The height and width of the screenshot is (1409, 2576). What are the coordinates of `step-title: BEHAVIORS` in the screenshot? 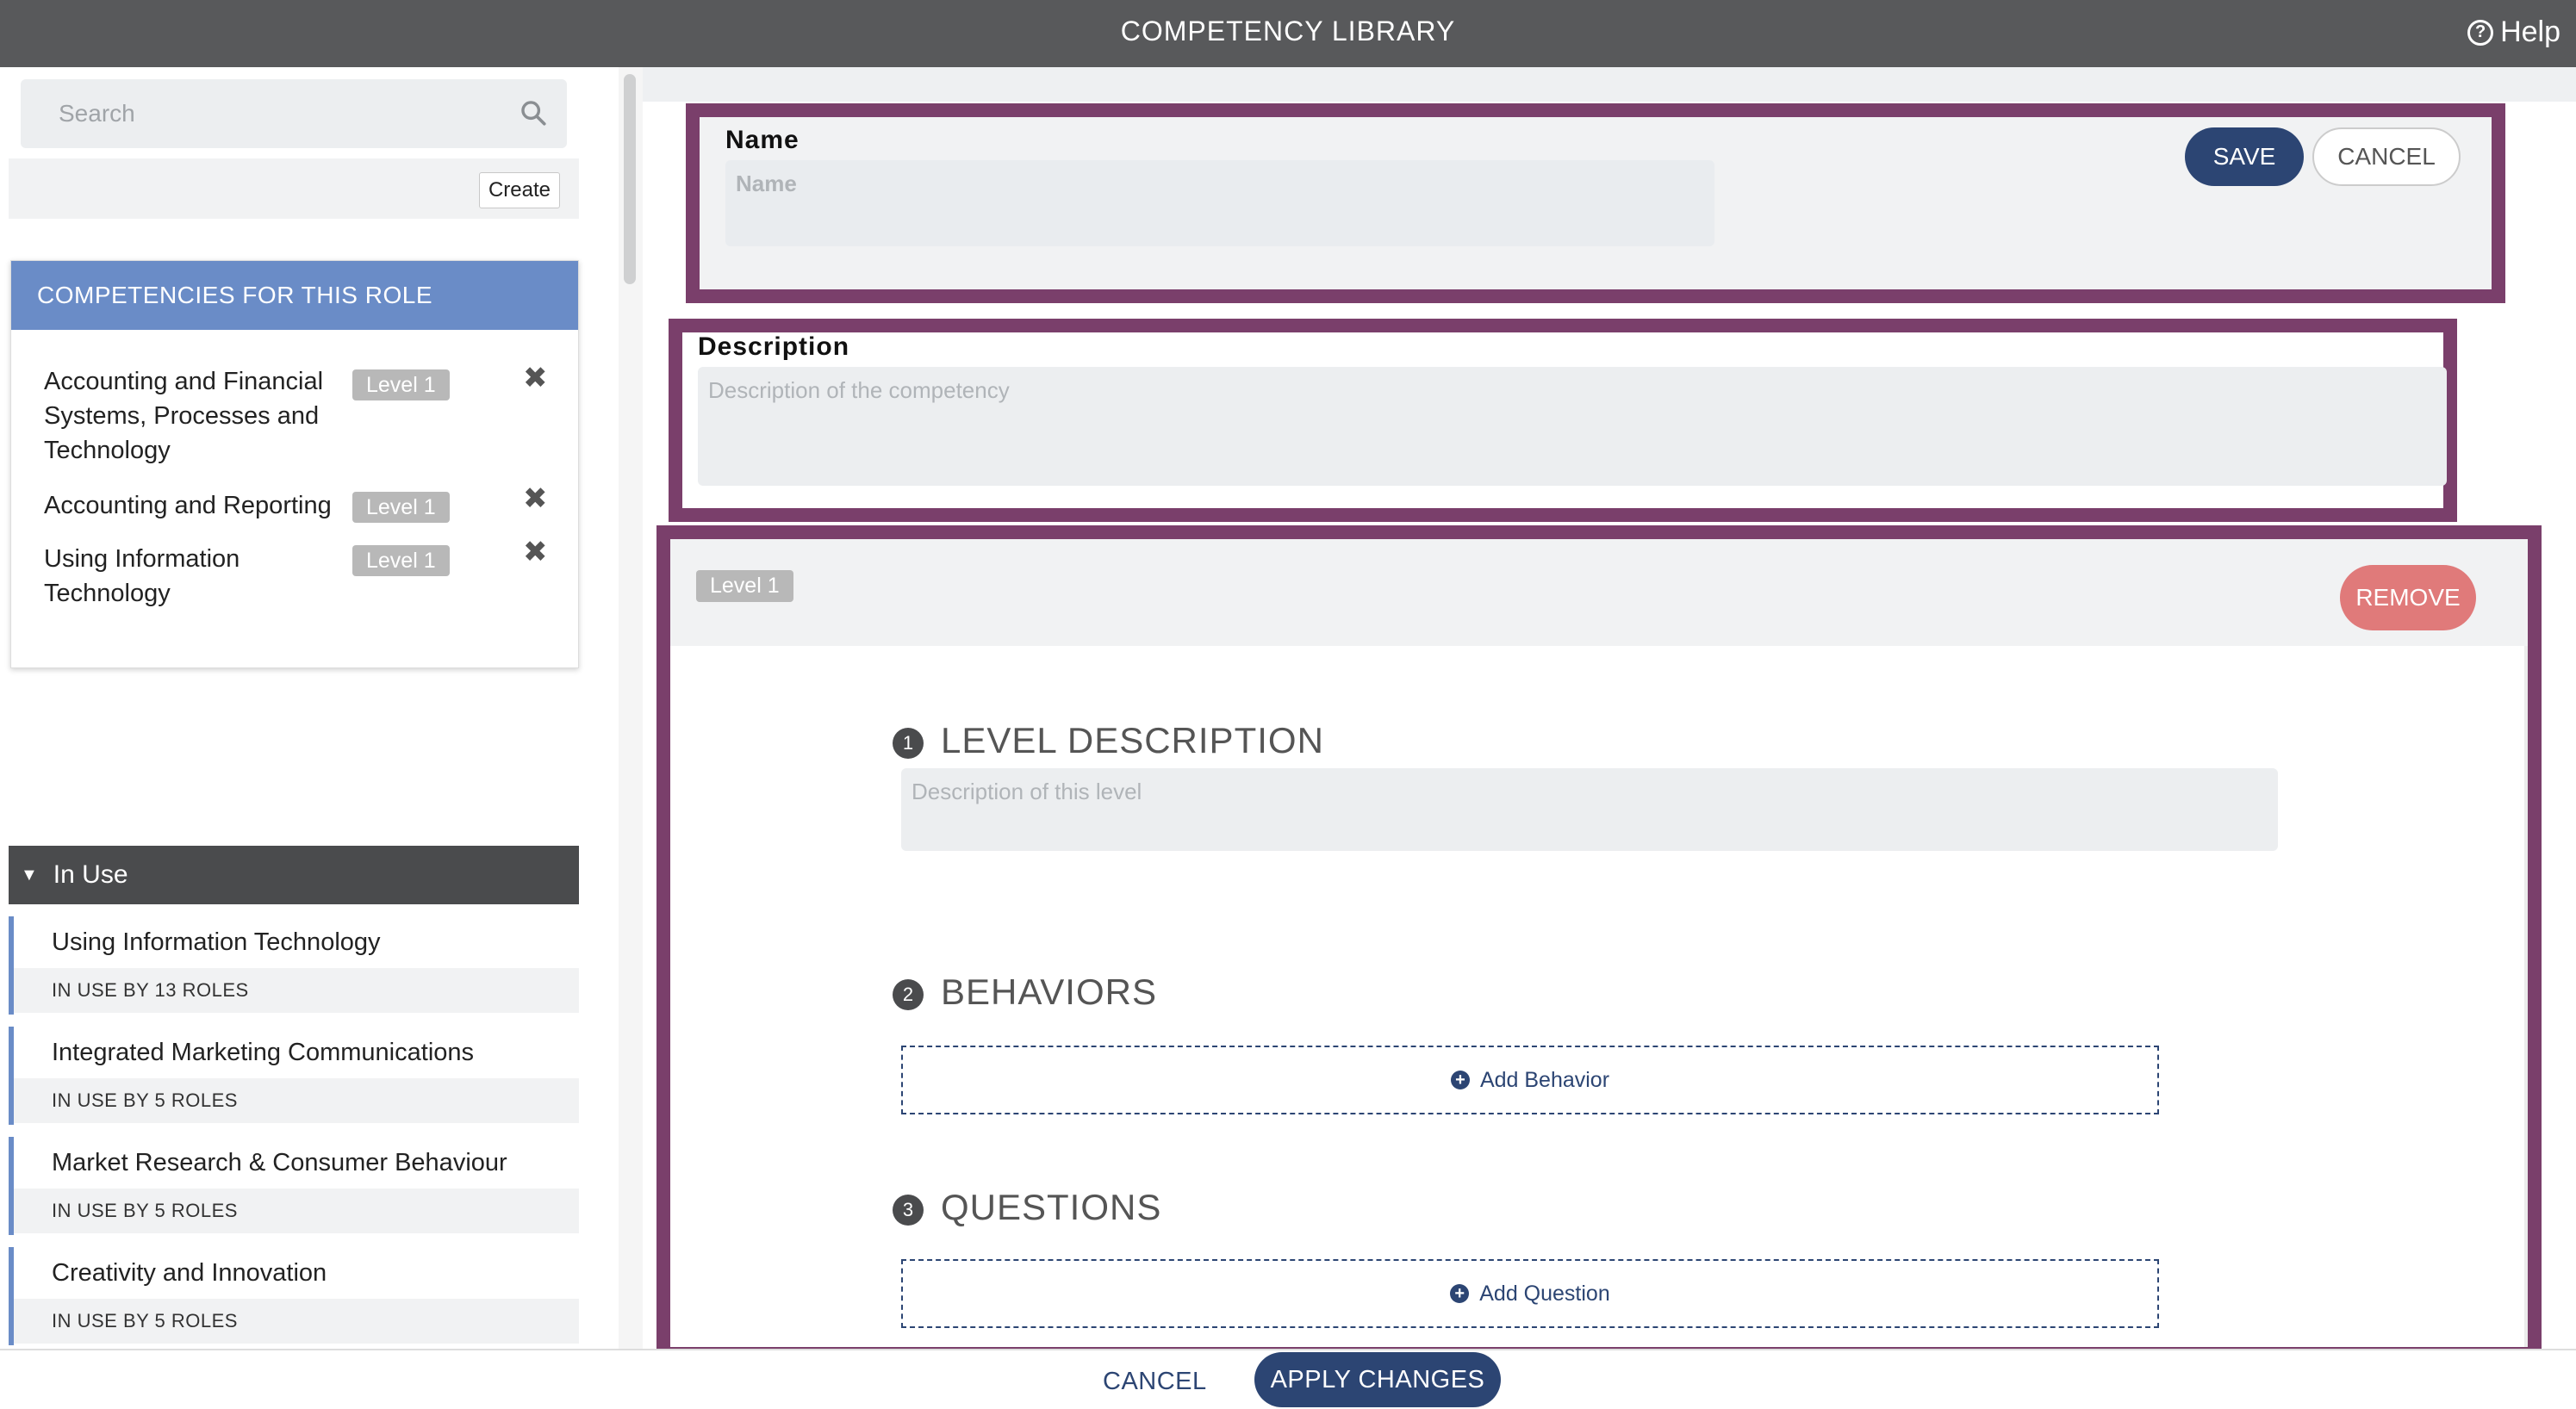 It's located at (1049, 992).